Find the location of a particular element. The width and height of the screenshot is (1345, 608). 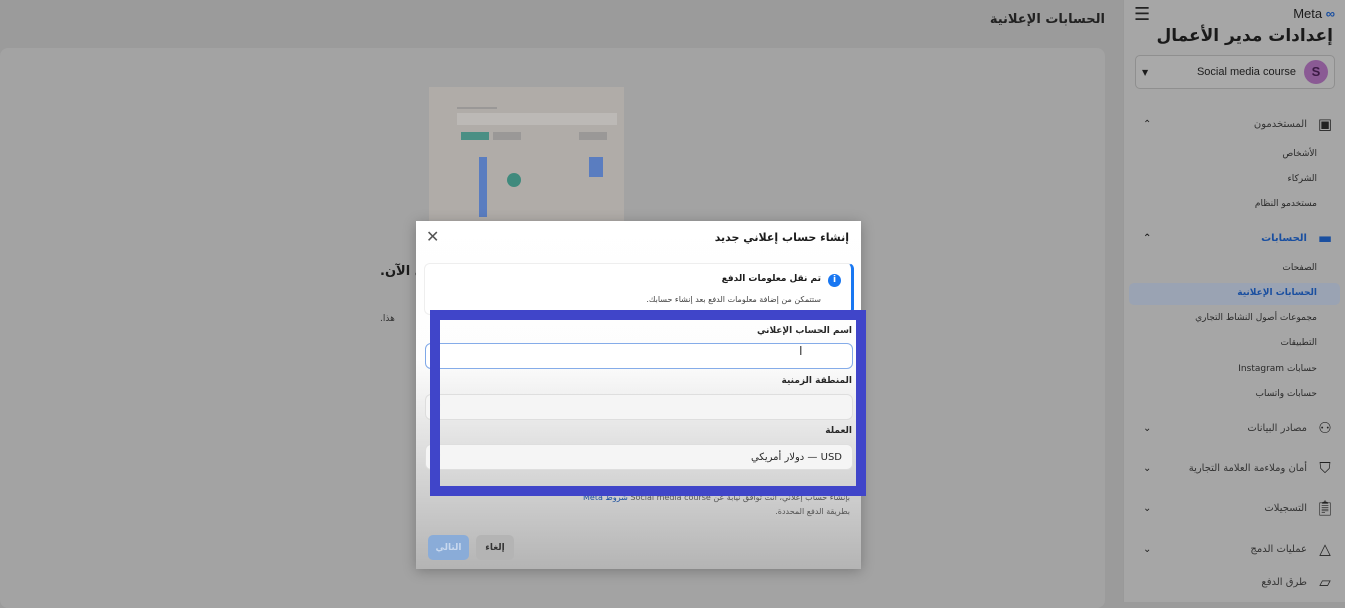

meta-terms-link: شروط Meta is located at coordinates (605, 497).